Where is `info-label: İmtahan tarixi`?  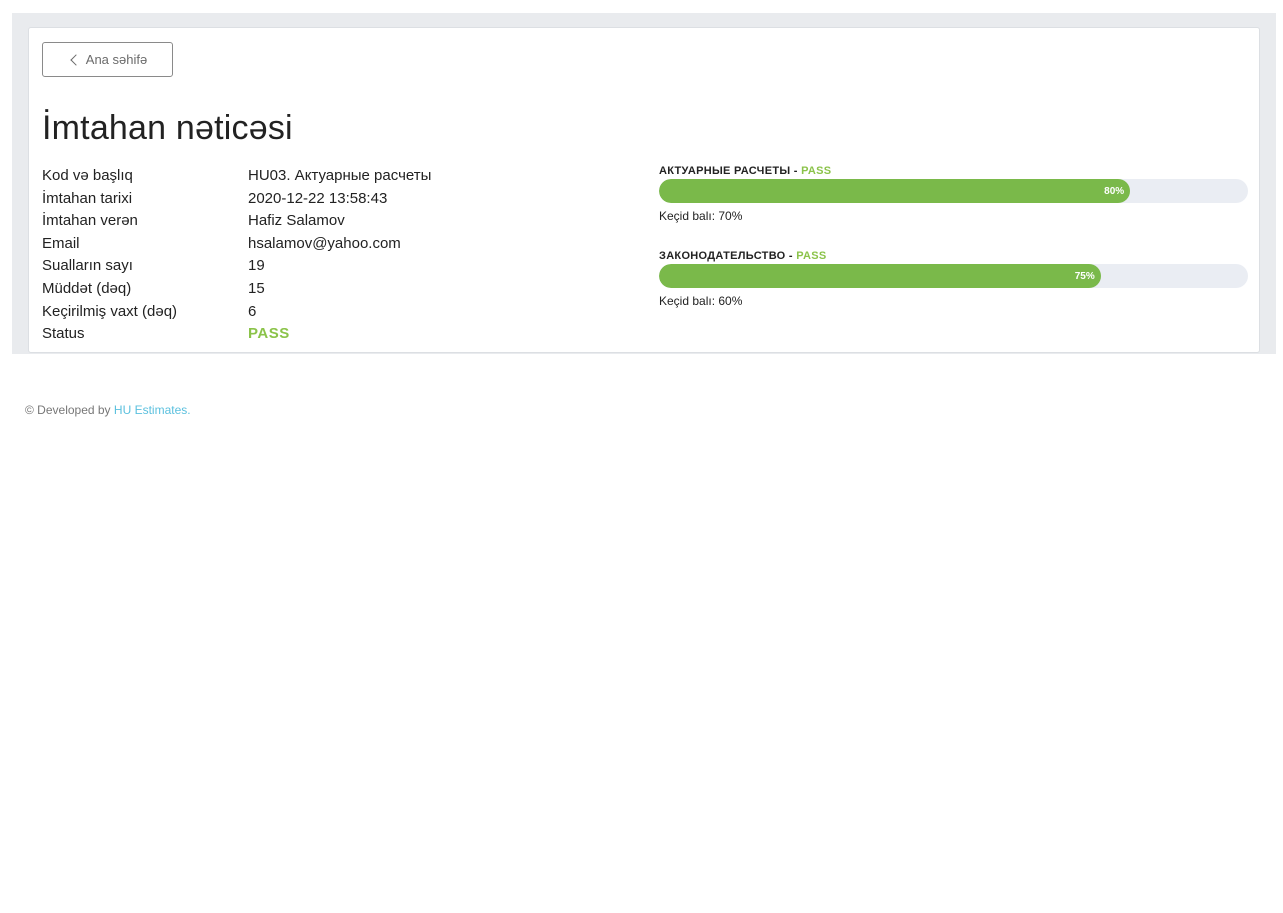 info-label: İmtahan tarixi is located at coordinates (87, 198).